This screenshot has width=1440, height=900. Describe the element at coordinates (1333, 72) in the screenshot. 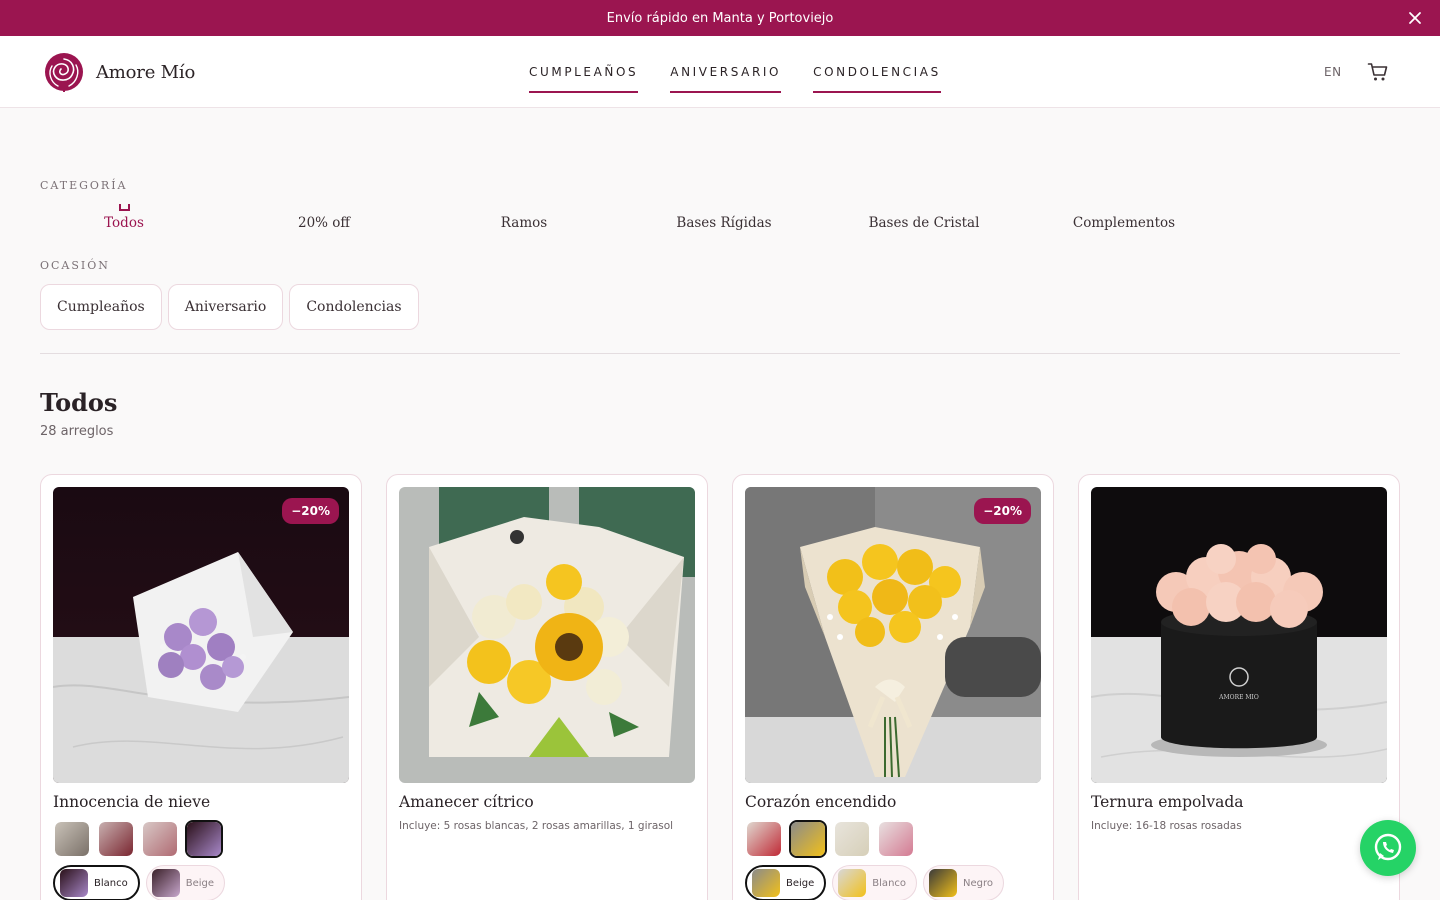

I see `language-toggle: EN` at that location.